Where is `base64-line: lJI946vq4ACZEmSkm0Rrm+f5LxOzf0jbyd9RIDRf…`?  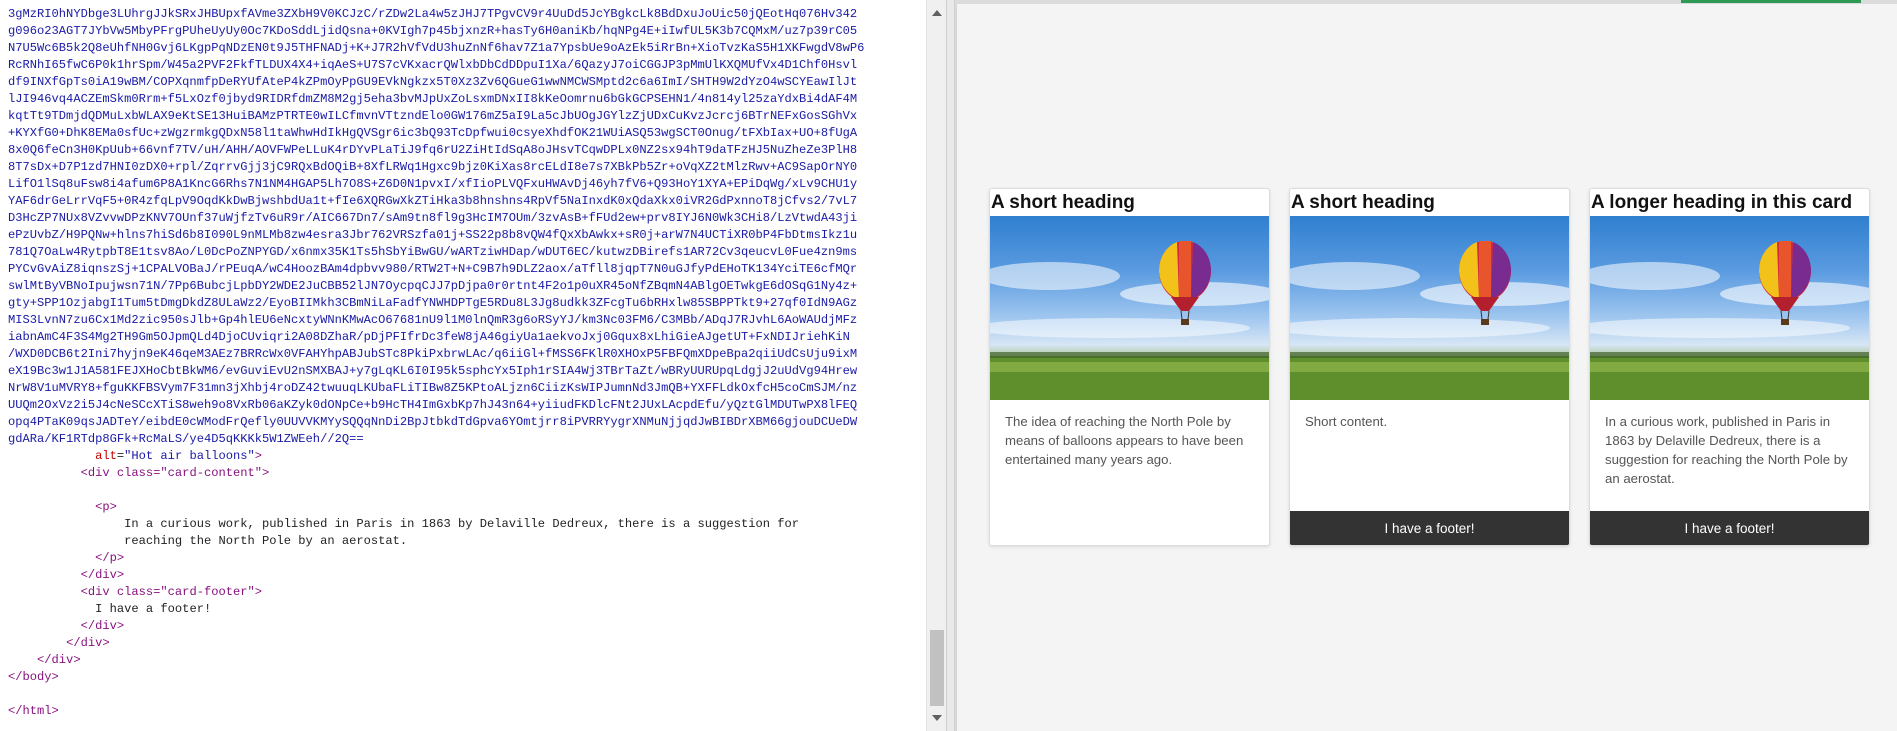 base64-line: lJI946vq4ACZEmSkm0Rrm+f5LxOzf0jbyd9RIDRf… is located at coordinates (433, 99).